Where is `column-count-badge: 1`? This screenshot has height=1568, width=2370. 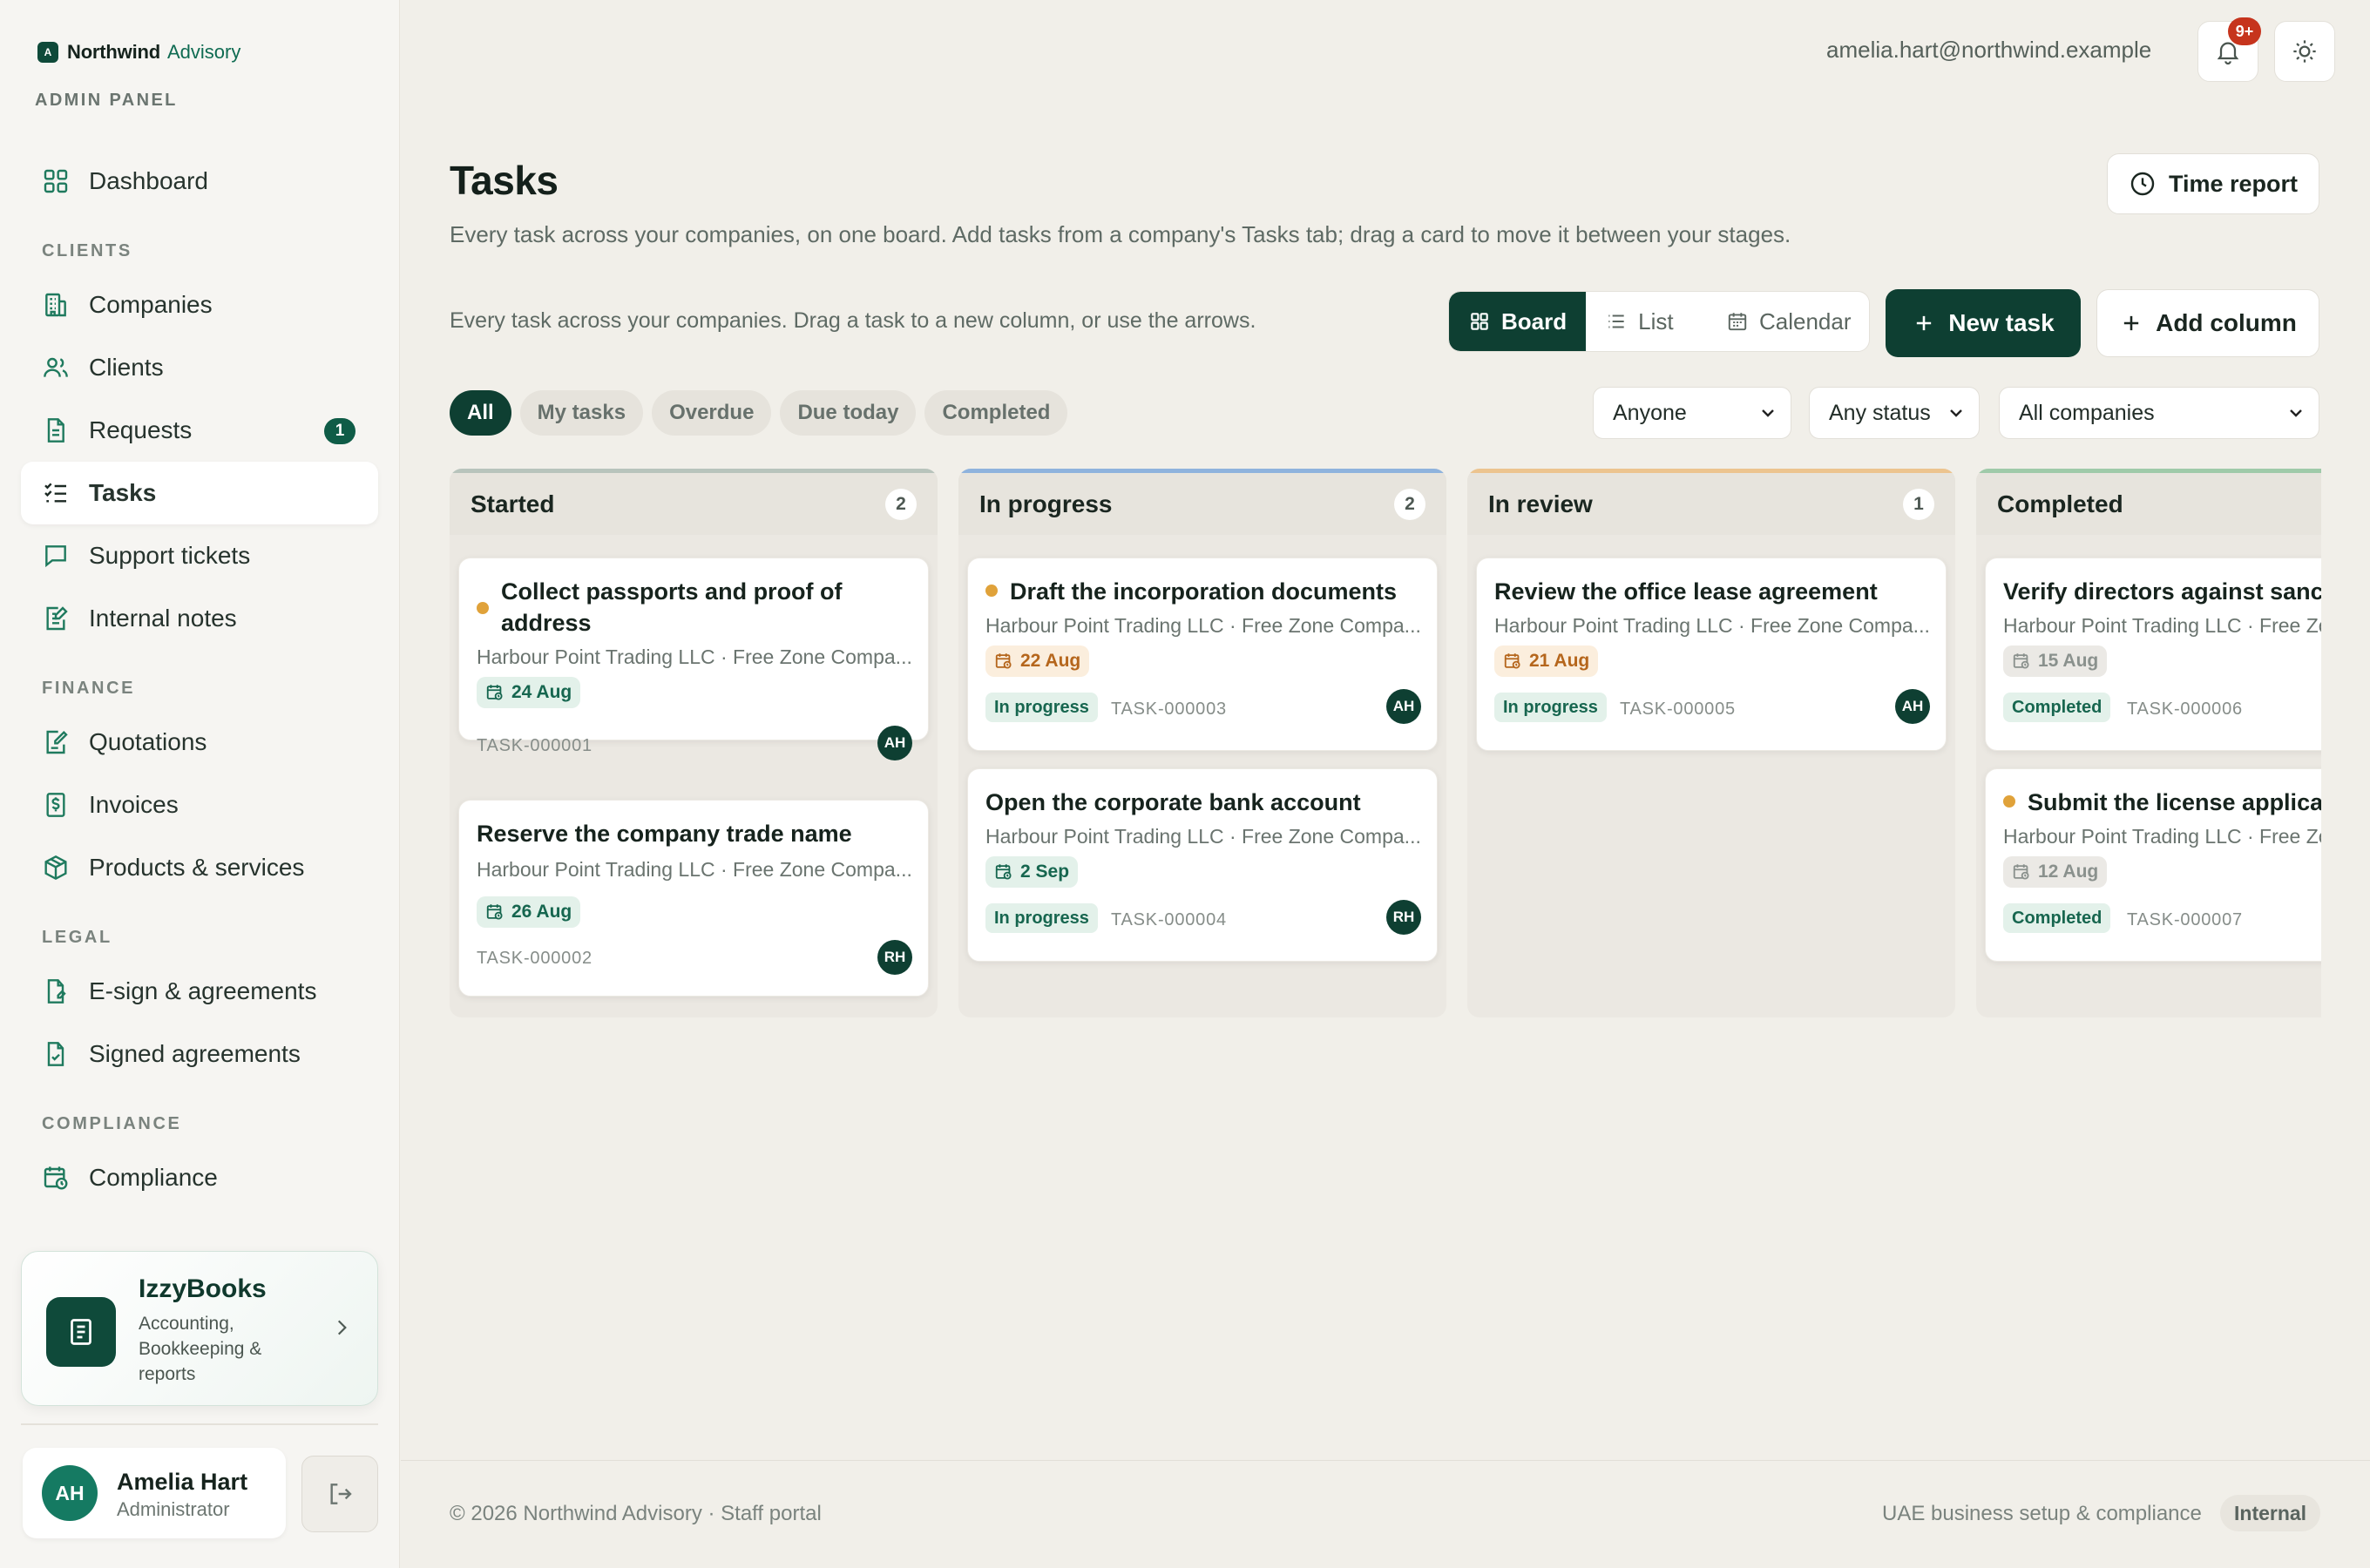
column-count-badge: 1 is located at coordinates (1918, 504).